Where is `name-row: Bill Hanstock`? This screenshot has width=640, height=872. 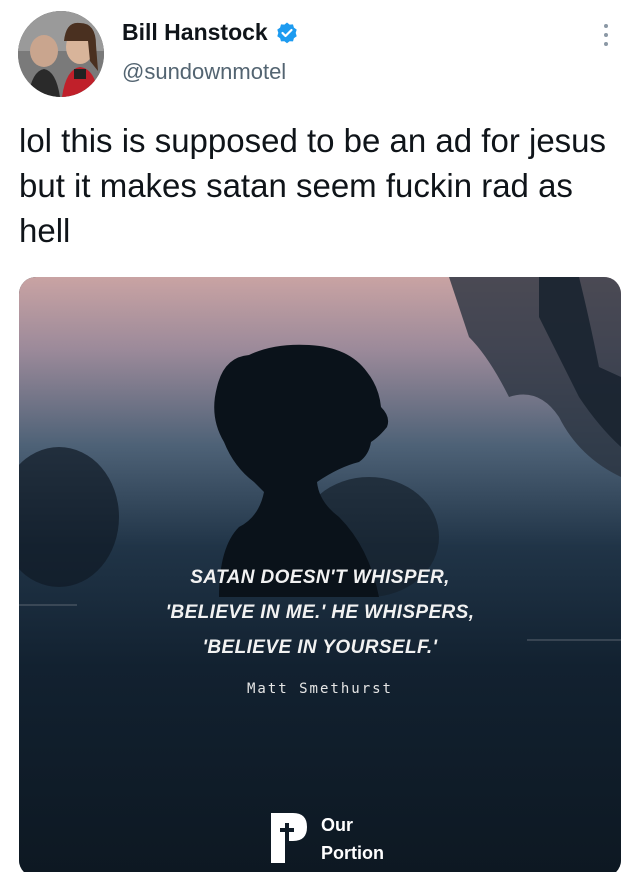
name-row: Bill Hanstock is located at coordinates (210, 32).